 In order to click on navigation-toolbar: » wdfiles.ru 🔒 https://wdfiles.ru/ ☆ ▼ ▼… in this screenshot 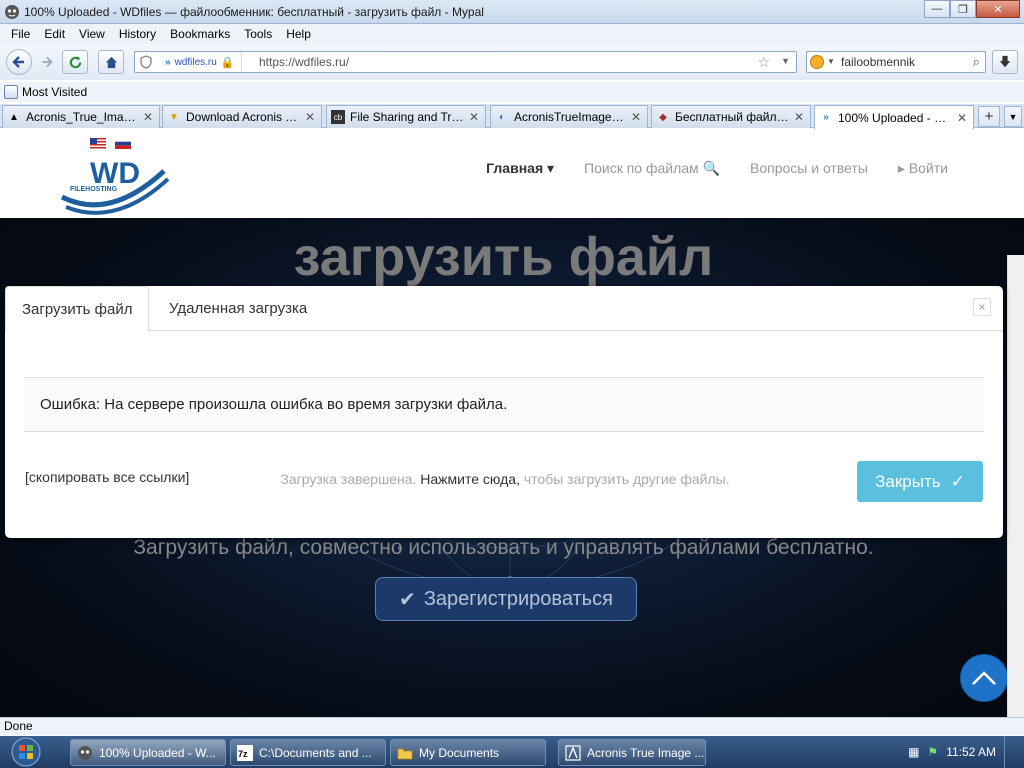, I will do `click(512, 62)`.